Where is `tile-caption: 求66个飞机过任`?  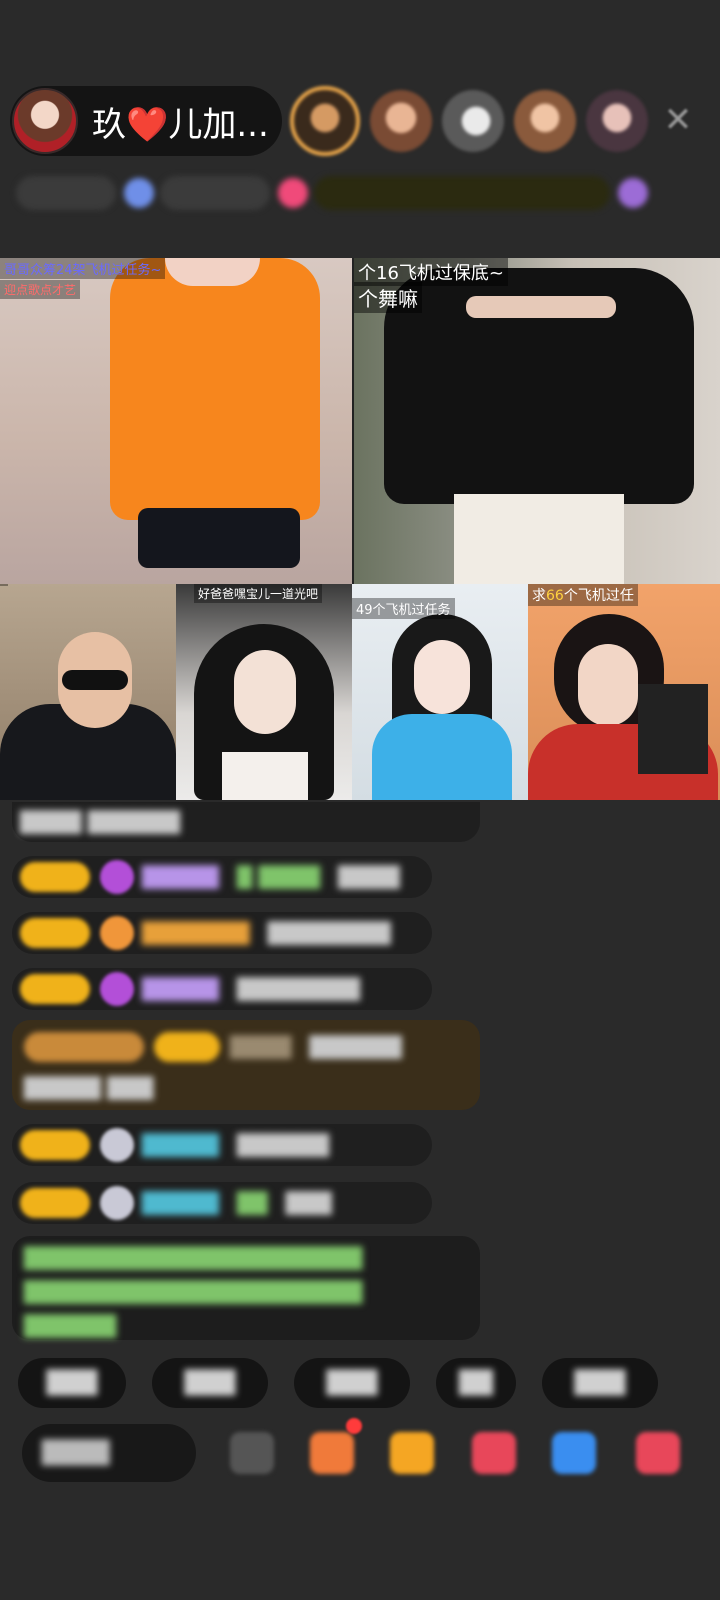 tile-caption: 求66个飞机过任 is located at coordinates (583, 595).